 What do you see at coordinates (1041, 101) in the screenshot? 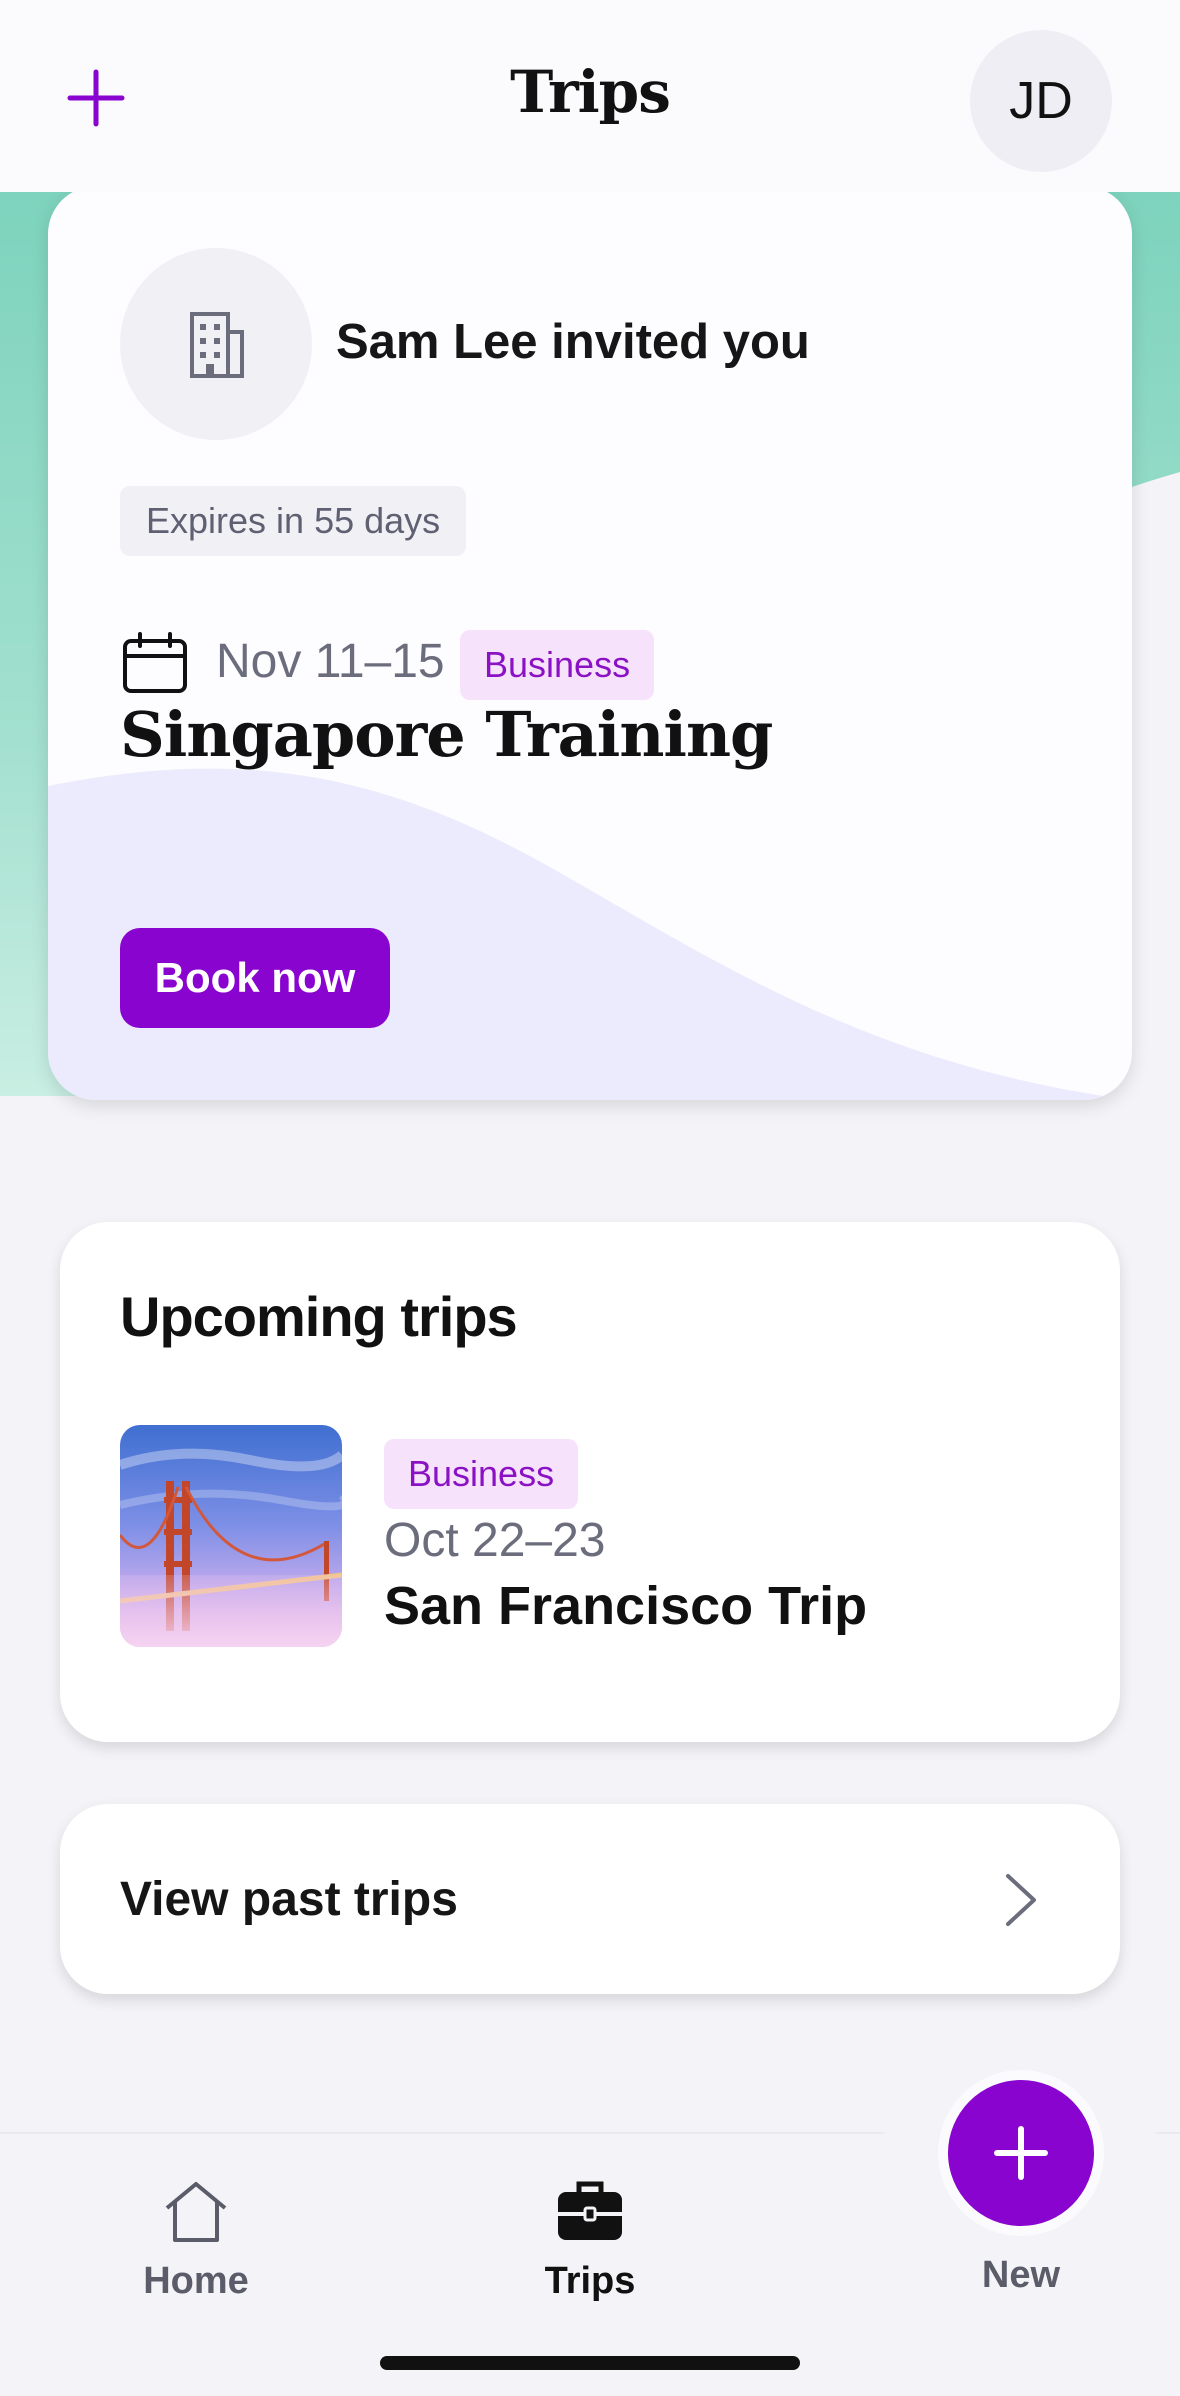
I see `user-avatar: JD` at bounding box center [1041, 101].